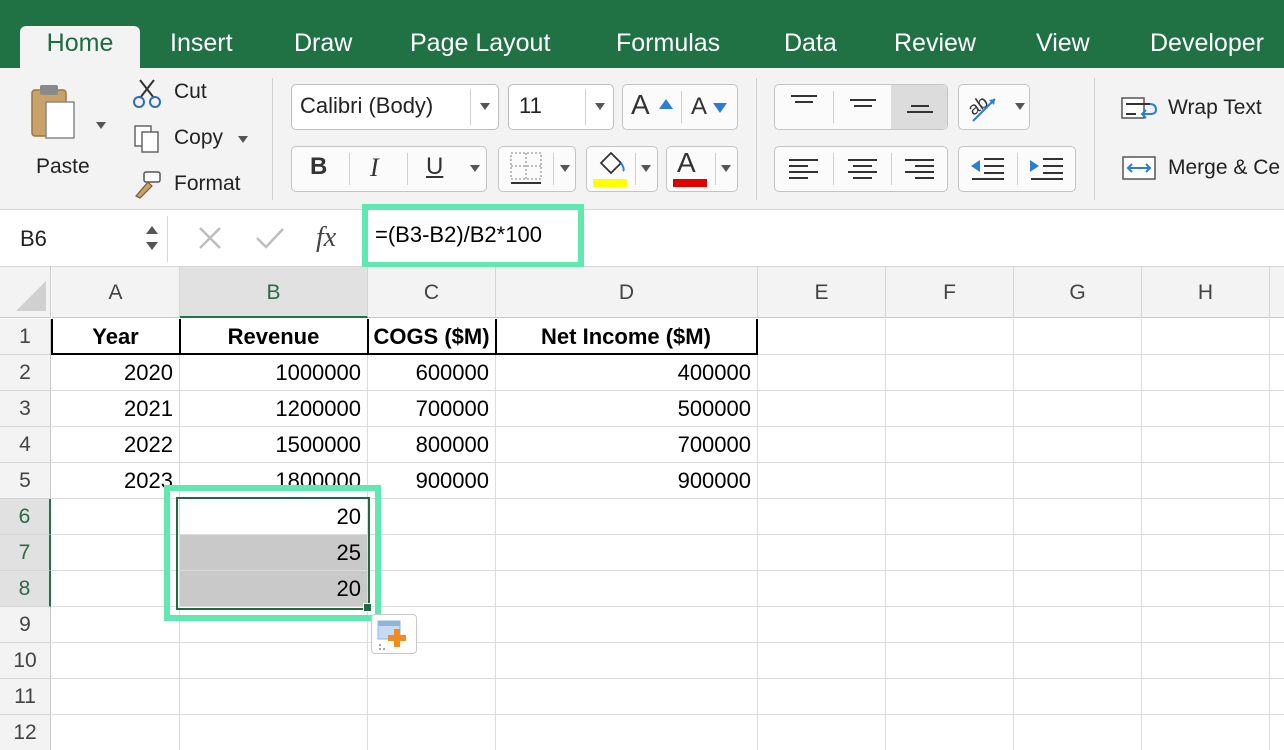 This screenshot has height=750, width=1284. Describe the element at coordinates (25, 481) in the screenshot. I see `row-header-5: 5` at that location.